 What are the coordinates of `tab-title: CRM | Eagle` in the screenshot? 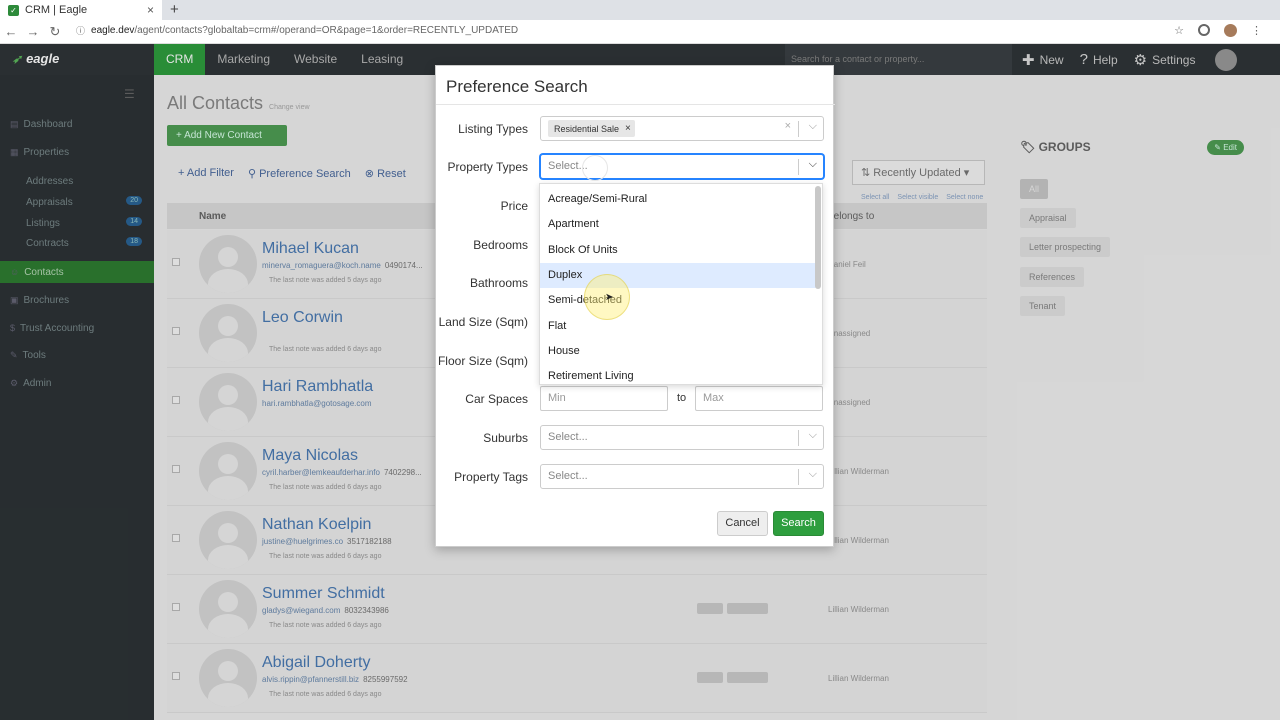 It's located at (56, 10).